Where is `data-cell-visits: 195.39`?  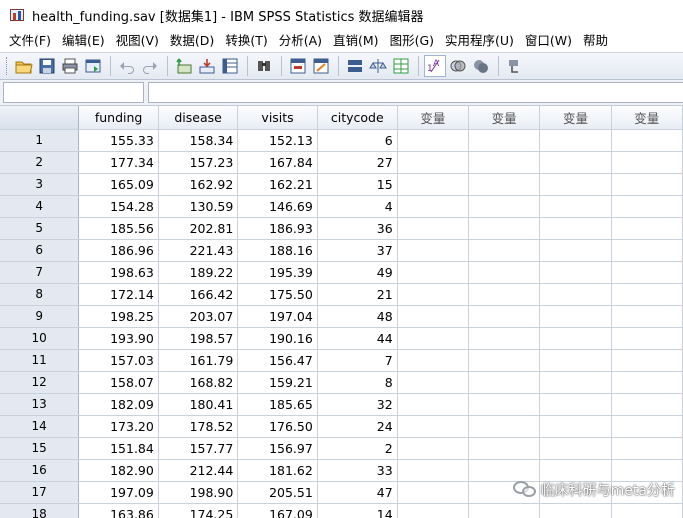
data-cell-visits: 195.39 is located at coordinates (277, 272).